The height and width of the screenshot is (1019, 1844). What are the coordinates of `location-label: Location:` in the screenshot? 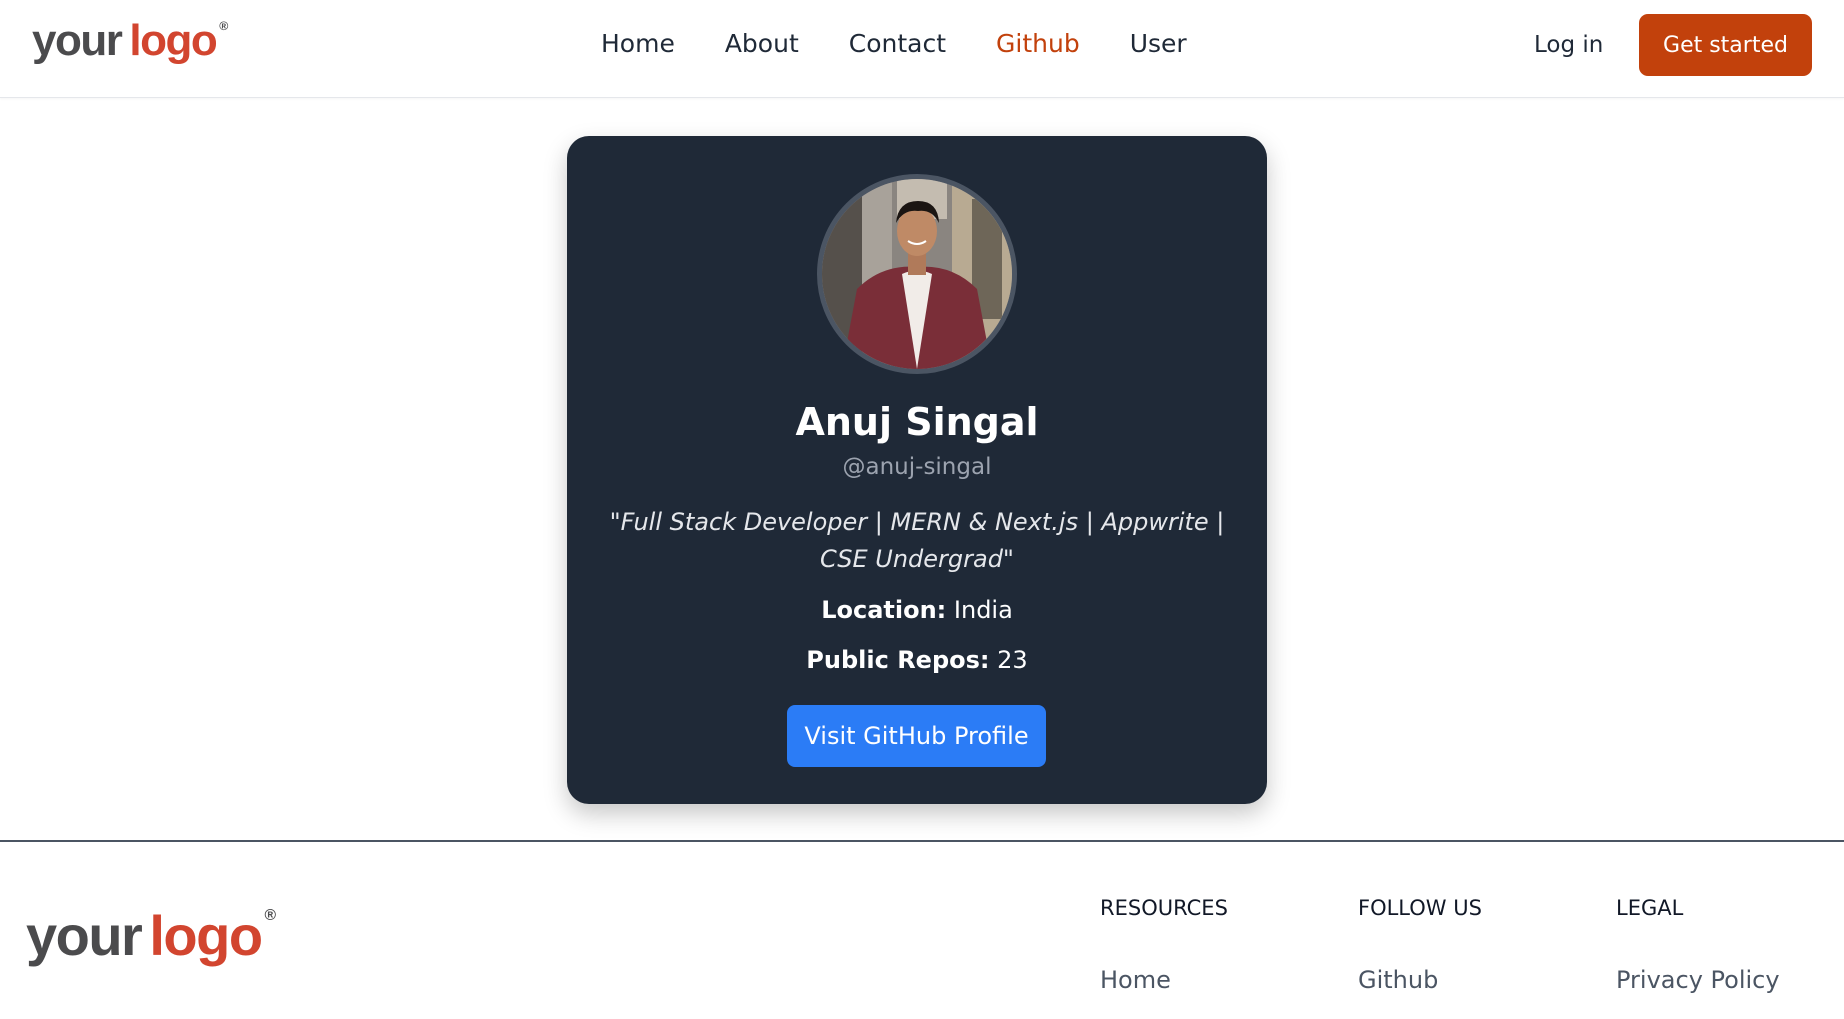 It's located at (884, 610).